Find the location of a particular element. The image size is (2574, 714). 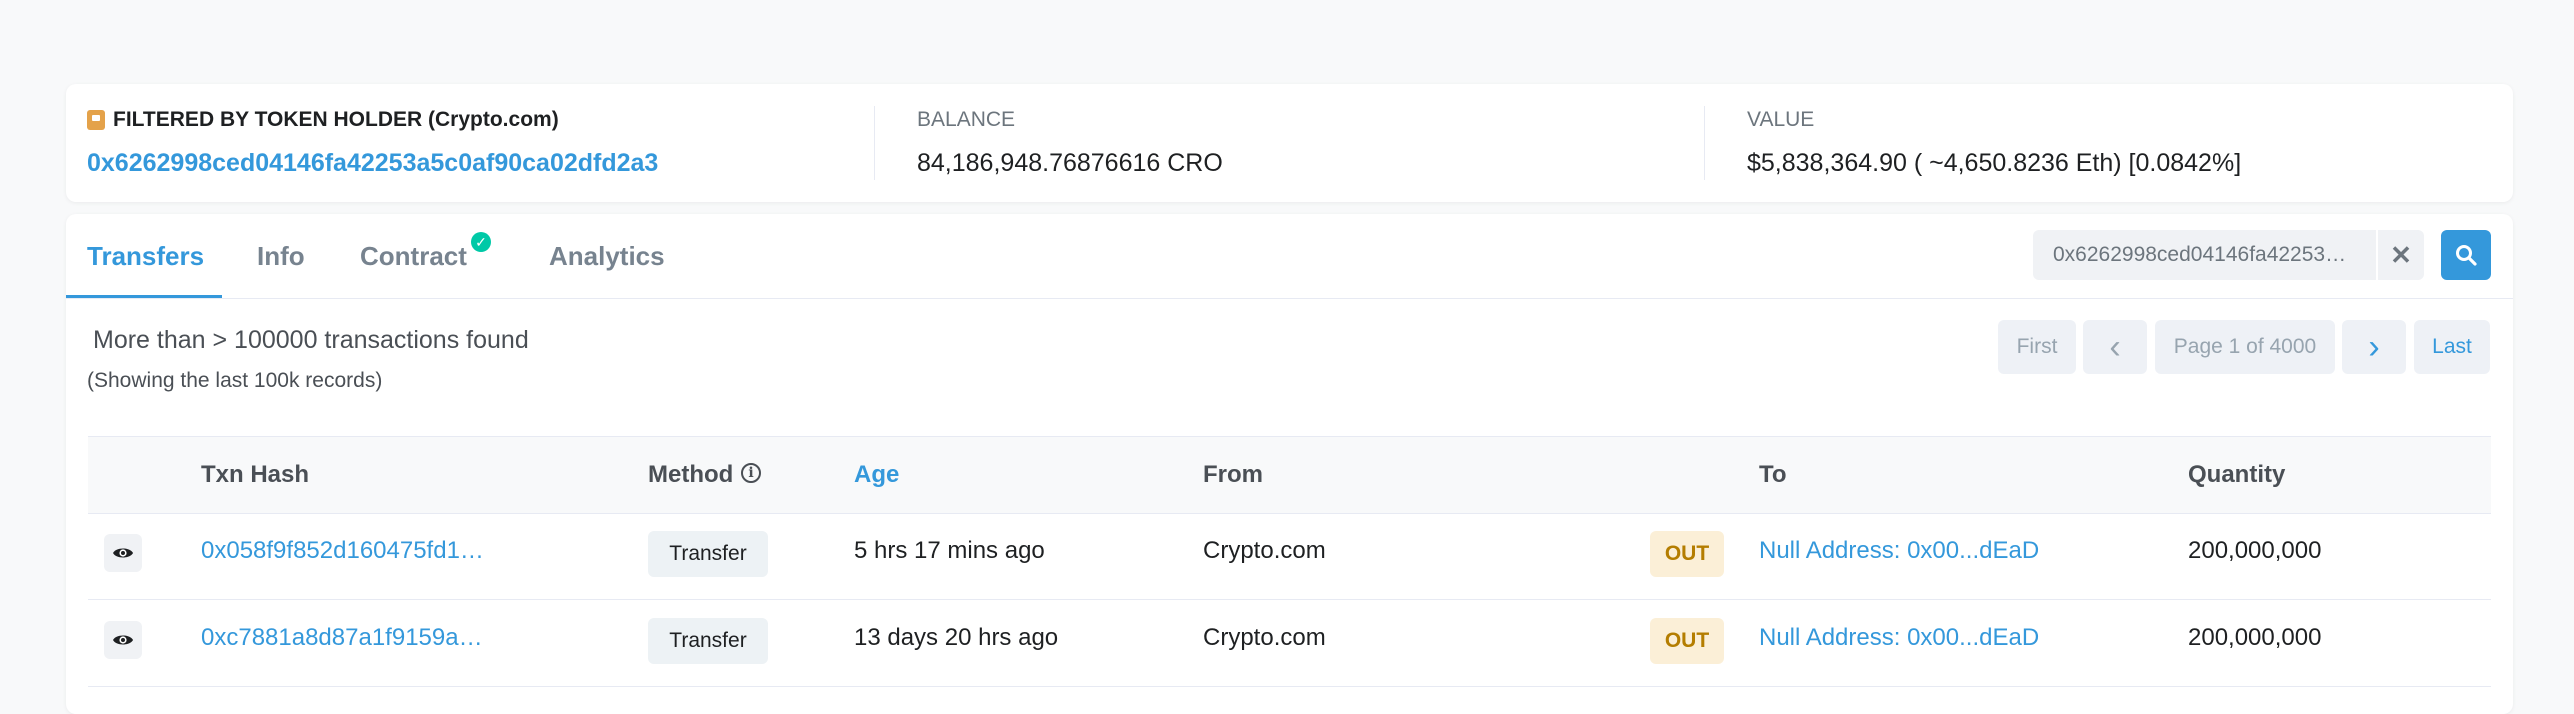

pager-next-button: › is located at coordinates (2374, 347).